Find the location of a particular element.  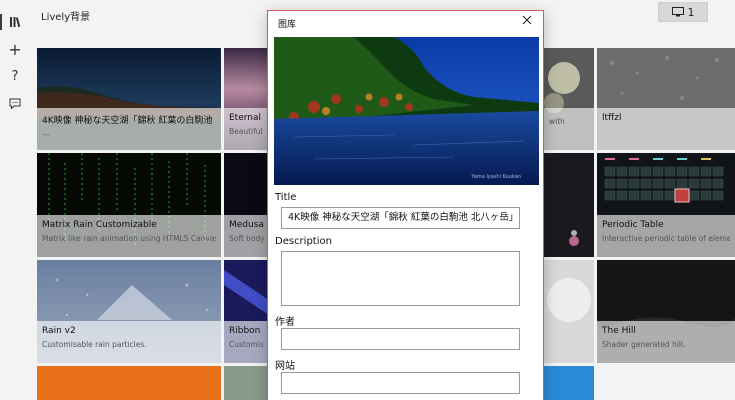

wallpaper-preview: Yama Iyashi Kuukan is located at coordinates (406, 111).